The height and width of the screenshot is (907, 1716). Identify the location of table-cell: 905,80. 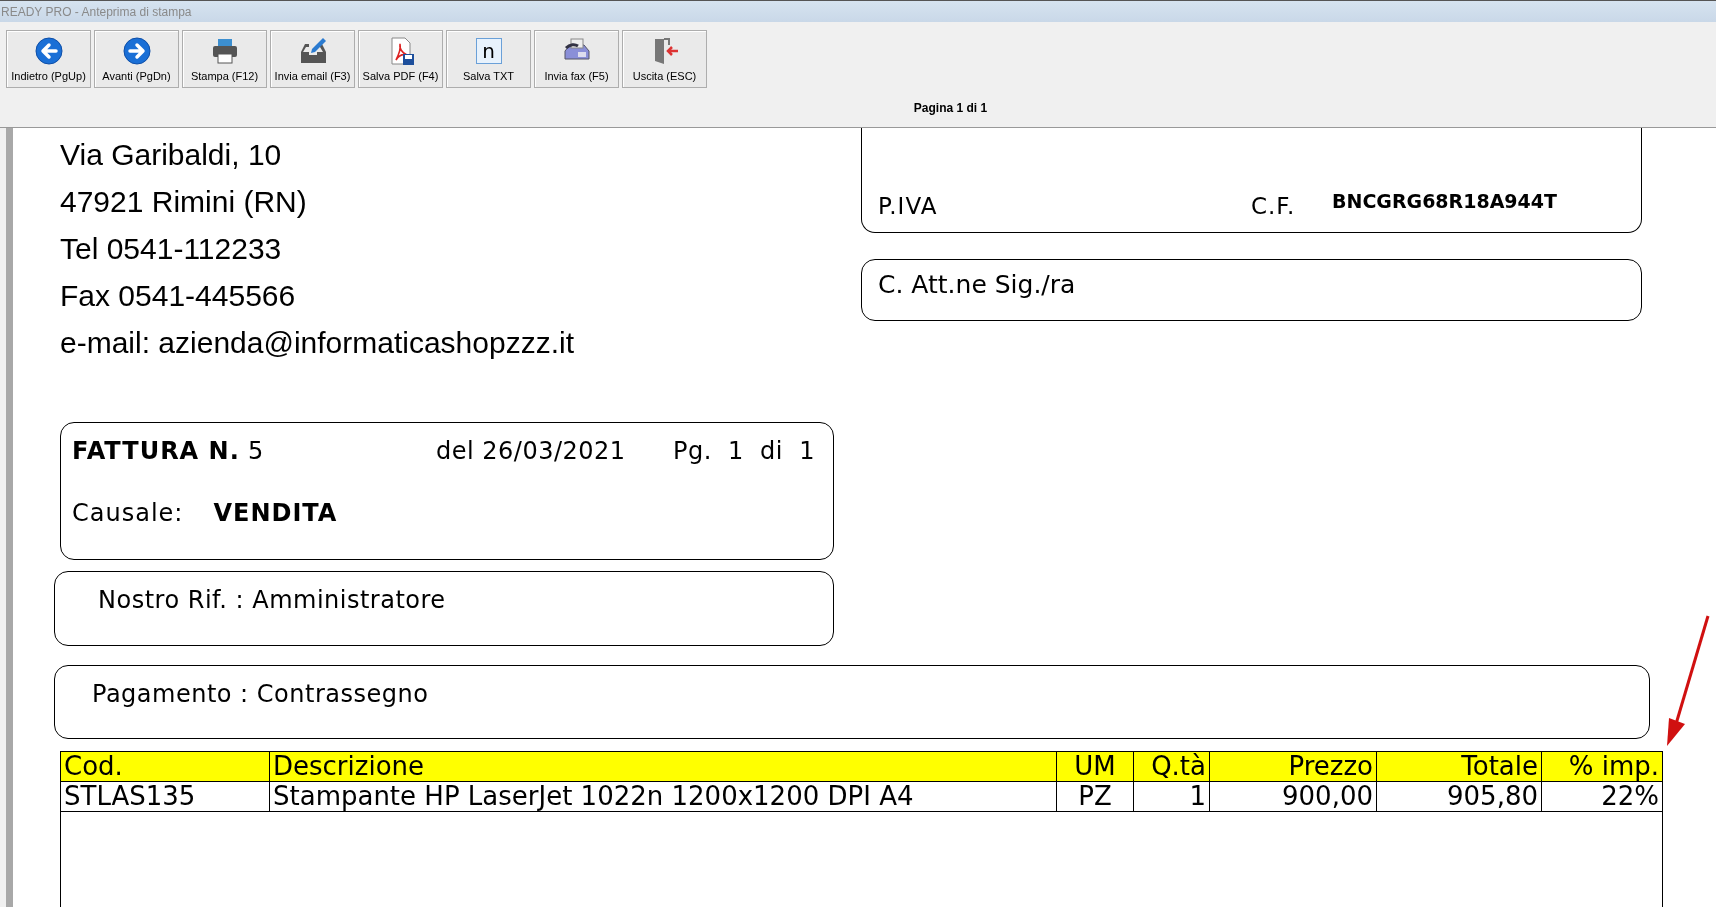
(1459, 796).